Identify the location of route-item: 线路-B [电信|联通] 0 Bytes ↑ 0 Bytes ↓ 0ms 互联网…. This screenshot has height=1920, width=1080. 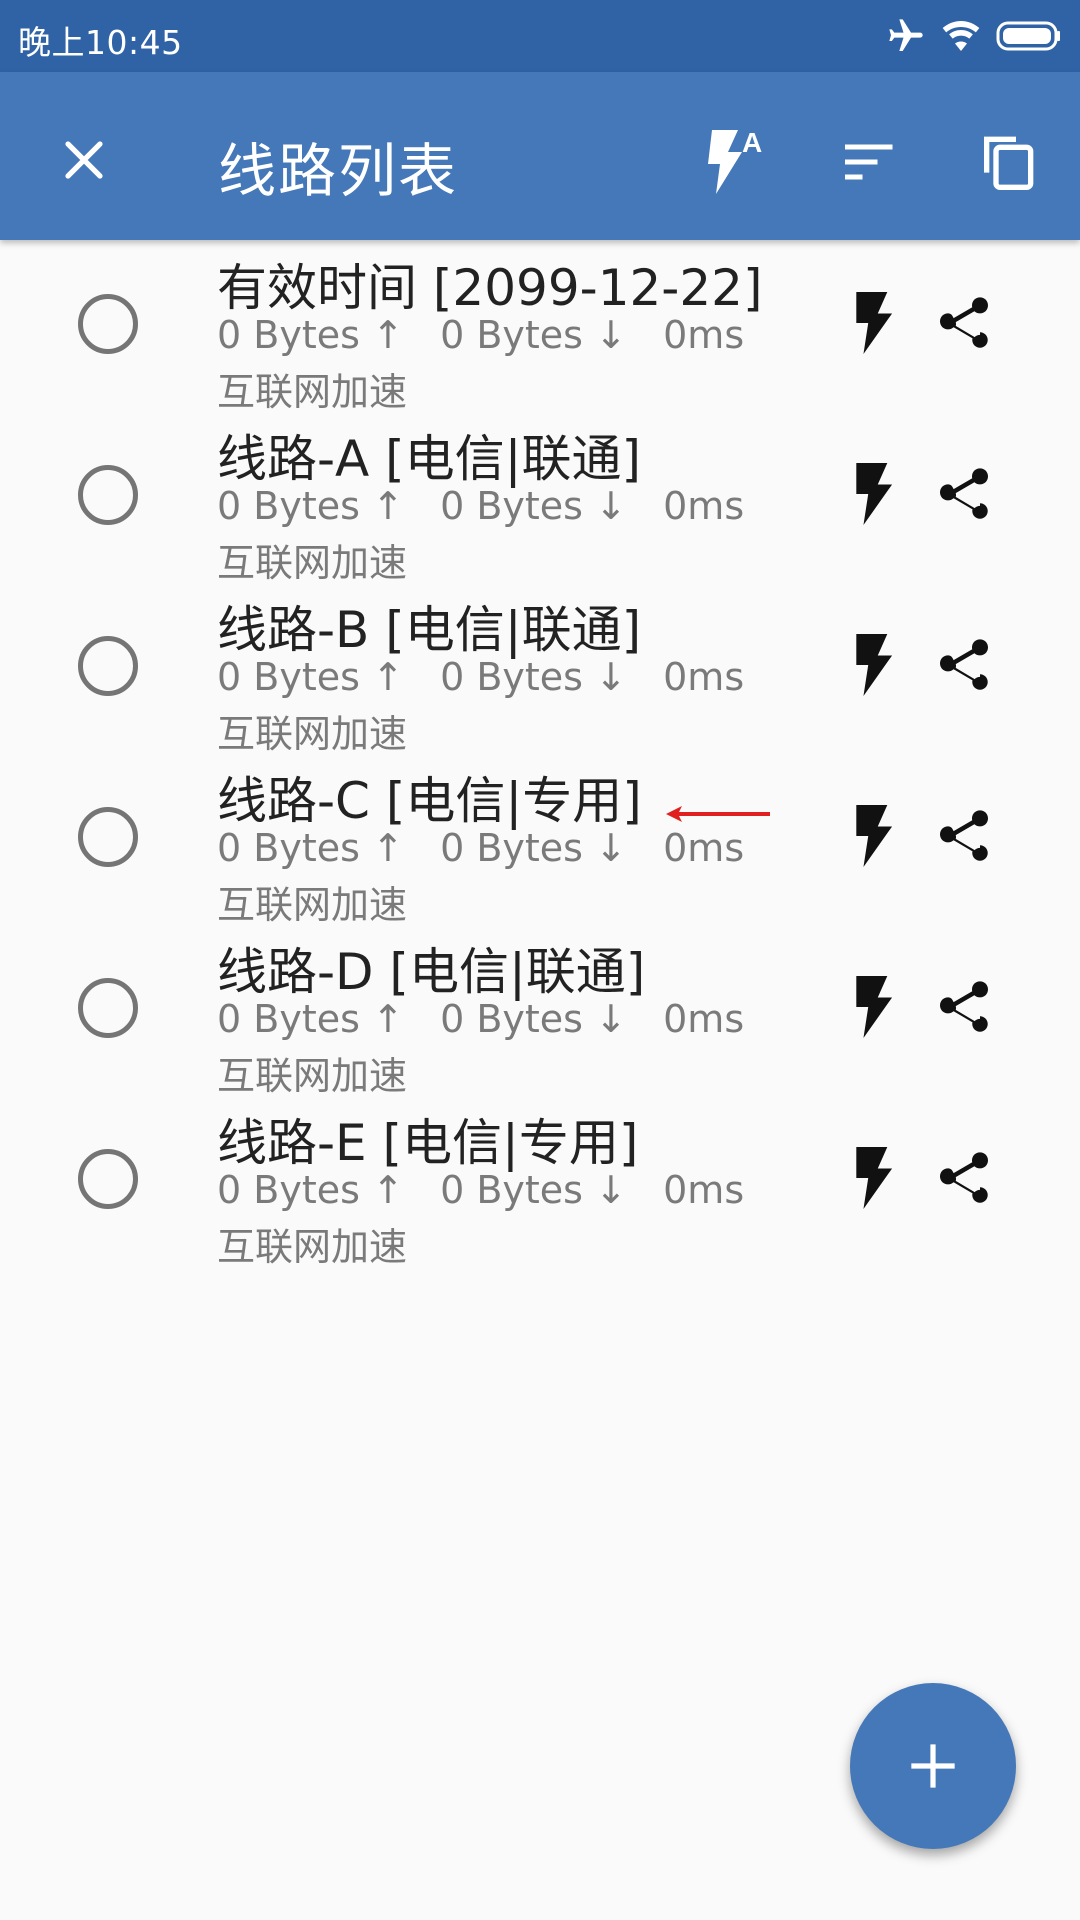
(540, 669).